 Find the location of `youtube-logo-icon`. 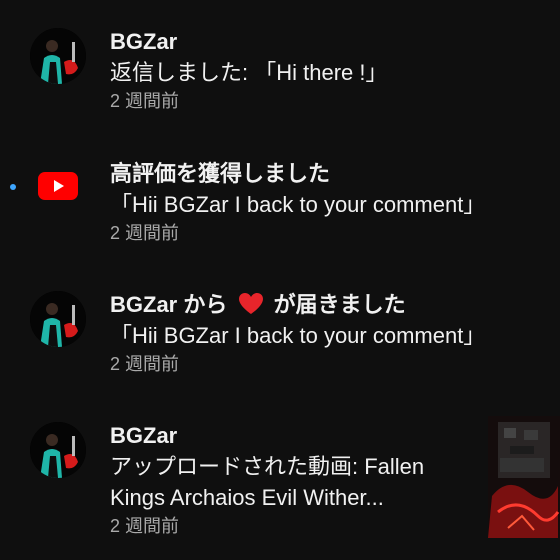

youtube-logo-icon is located at coordinates (58, 186).